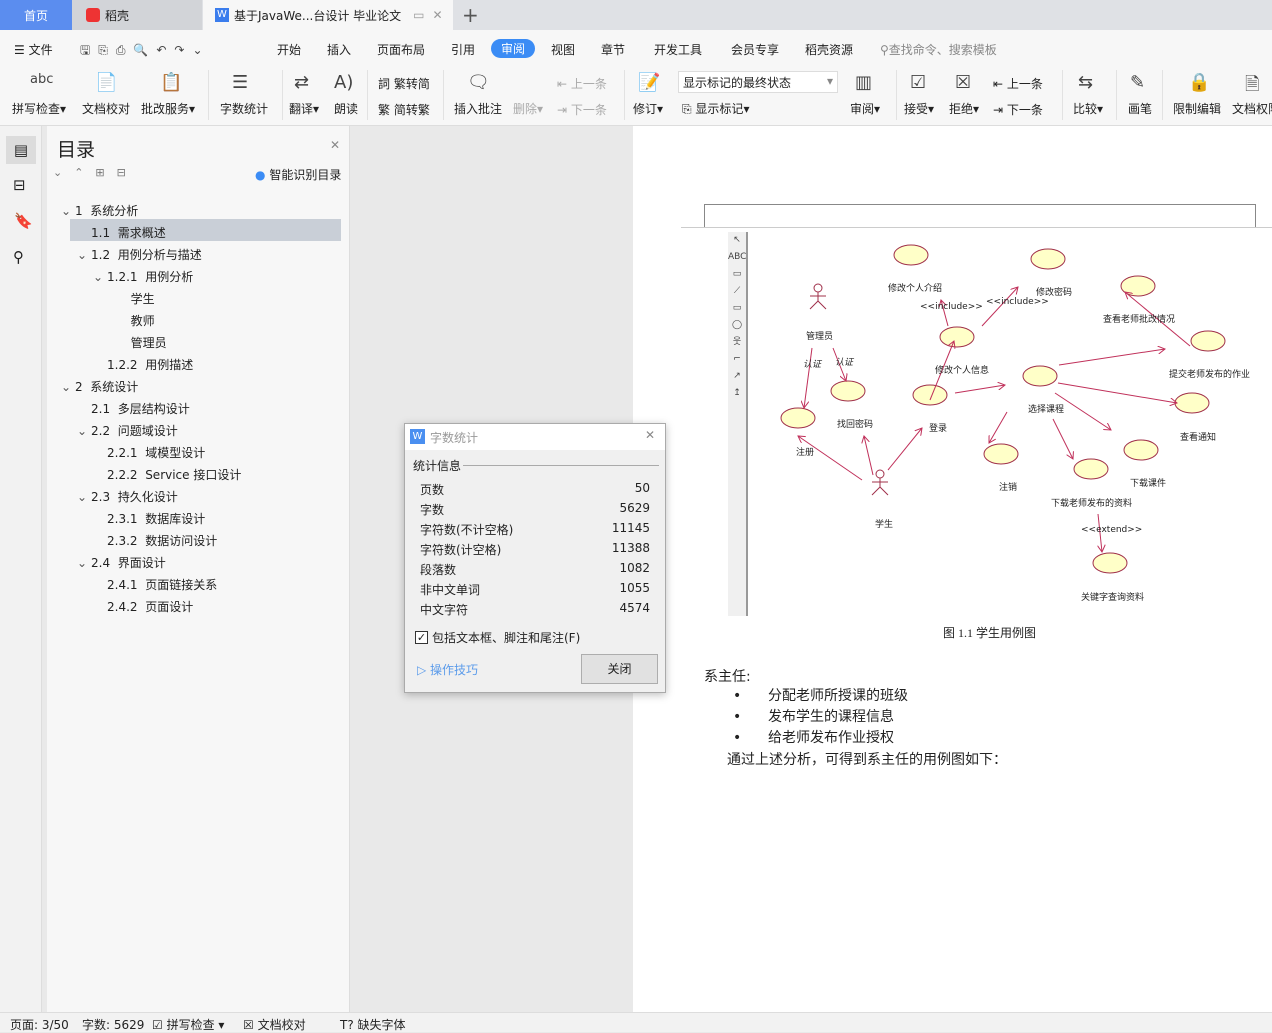  I want to click on diagram-label: 注册, so click(805, 453).